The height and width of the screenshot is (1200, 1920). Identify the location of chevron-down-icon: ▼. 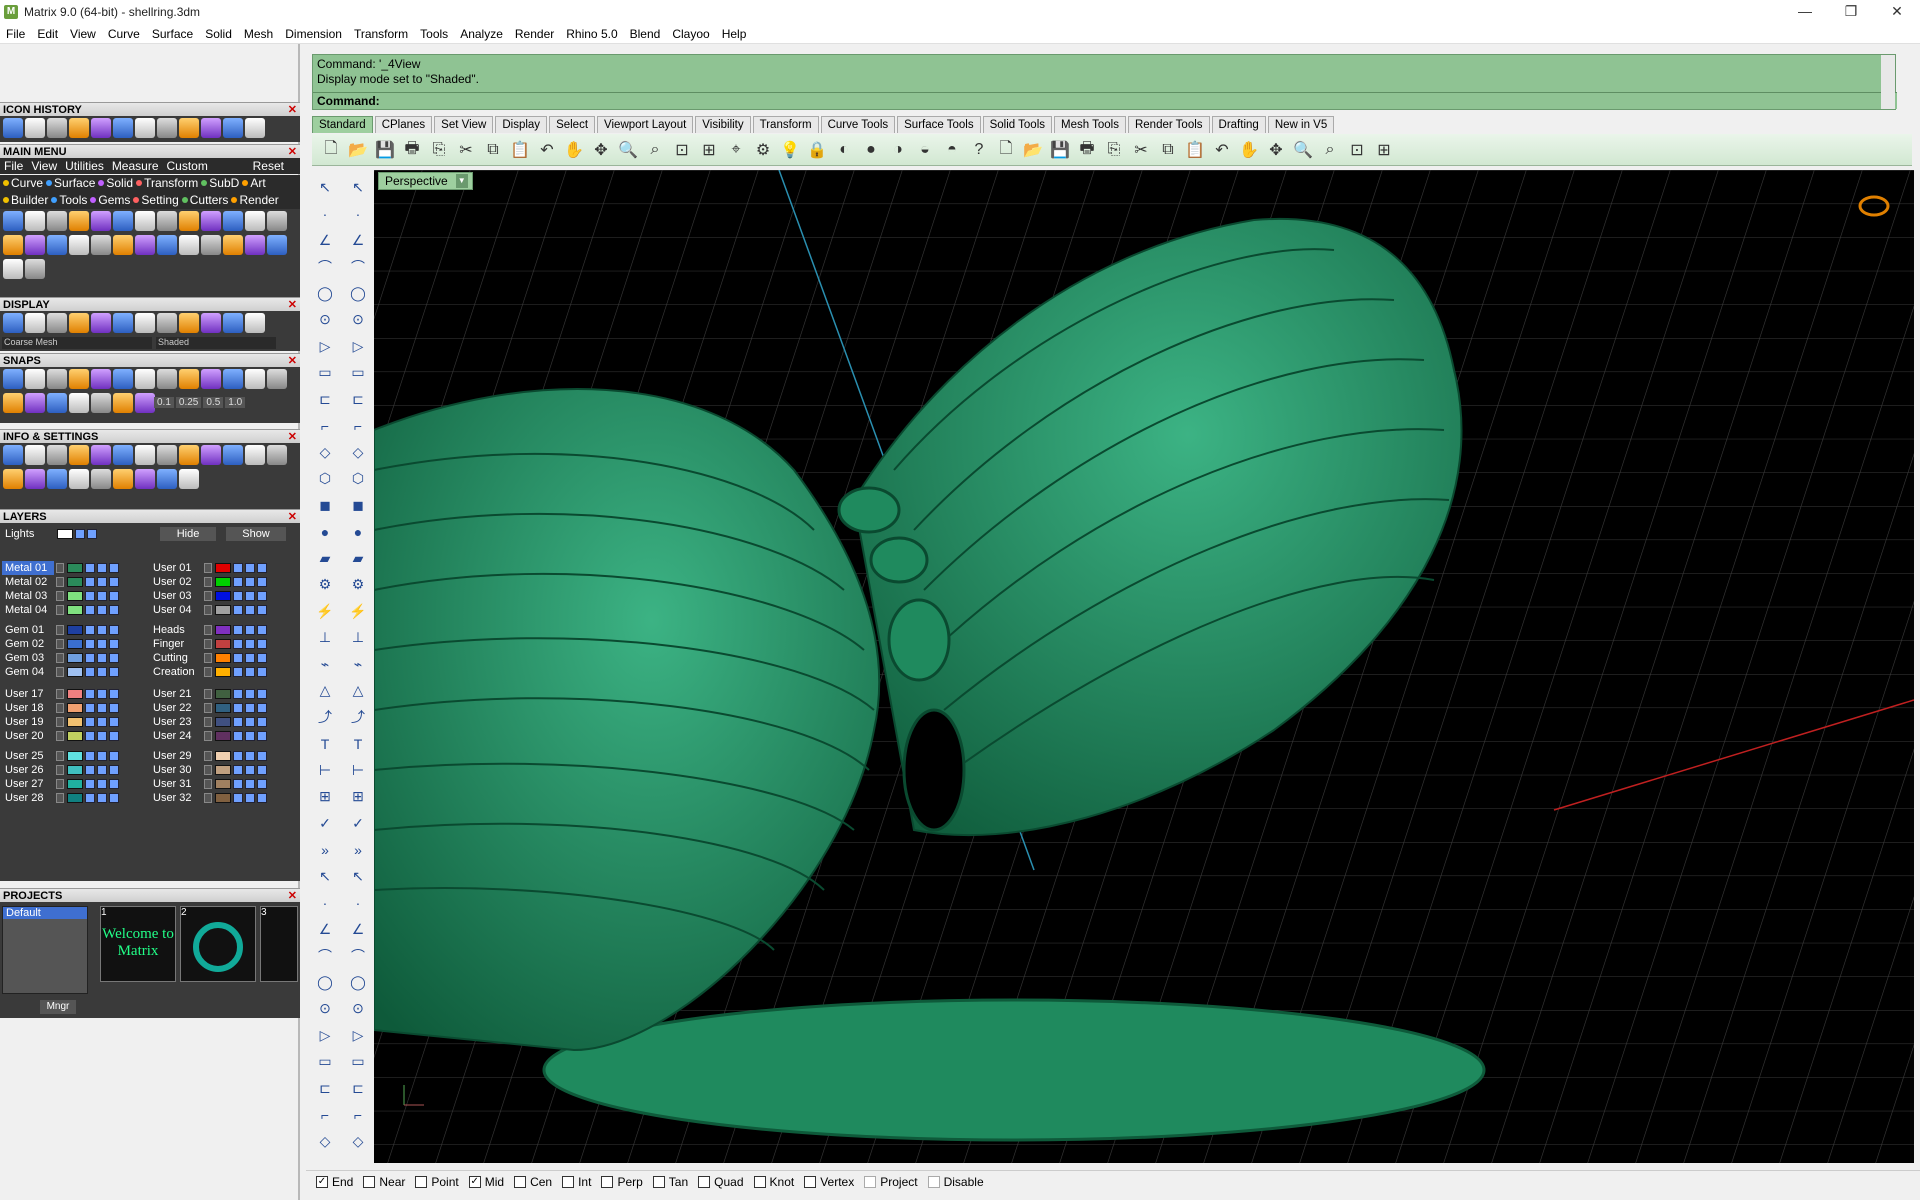
(461, 181).